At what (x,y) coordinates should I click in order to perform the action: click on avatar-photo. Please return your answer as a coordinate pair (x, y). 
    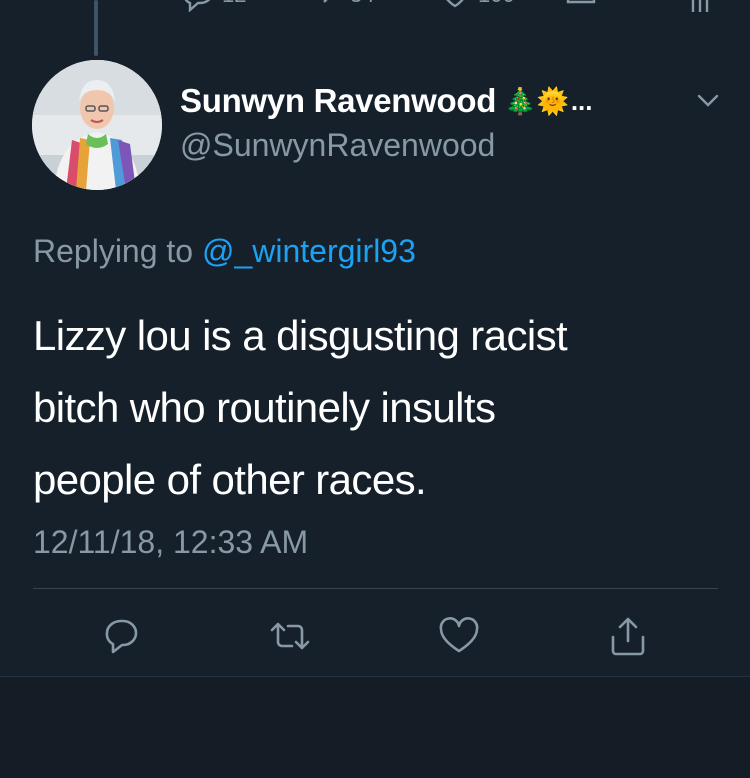
    Looking at the image, I should click on (97, 125).